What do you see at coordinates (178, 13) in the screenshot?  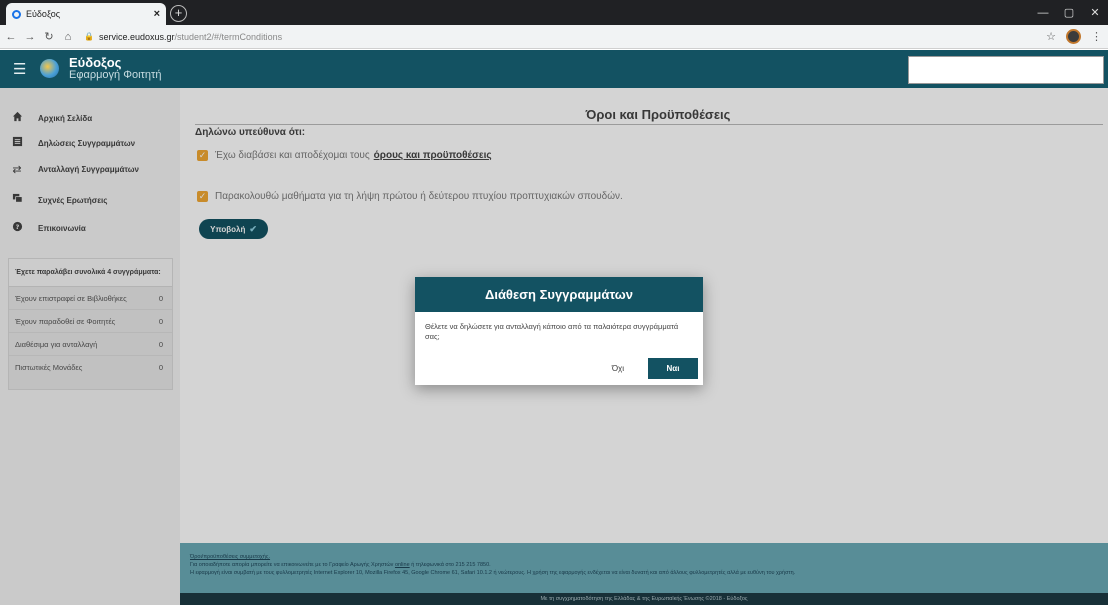 I see `new-tab-icon: +` at bounding box center [178, 13].